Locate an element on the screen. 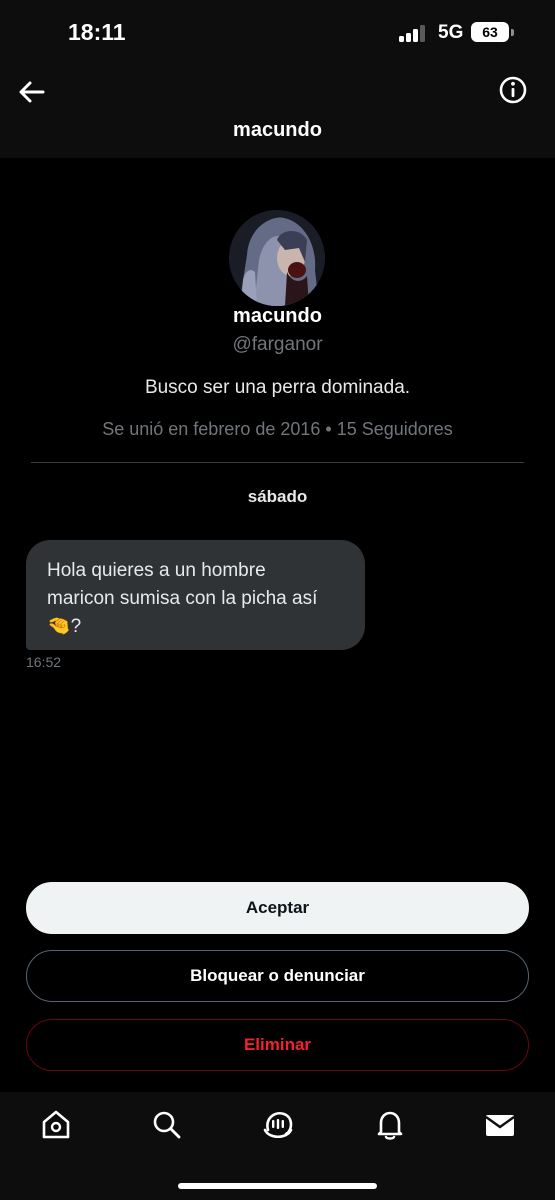 The image size is (555, 1200). notifications-bell-icon is located at coordinates (390, 1125).